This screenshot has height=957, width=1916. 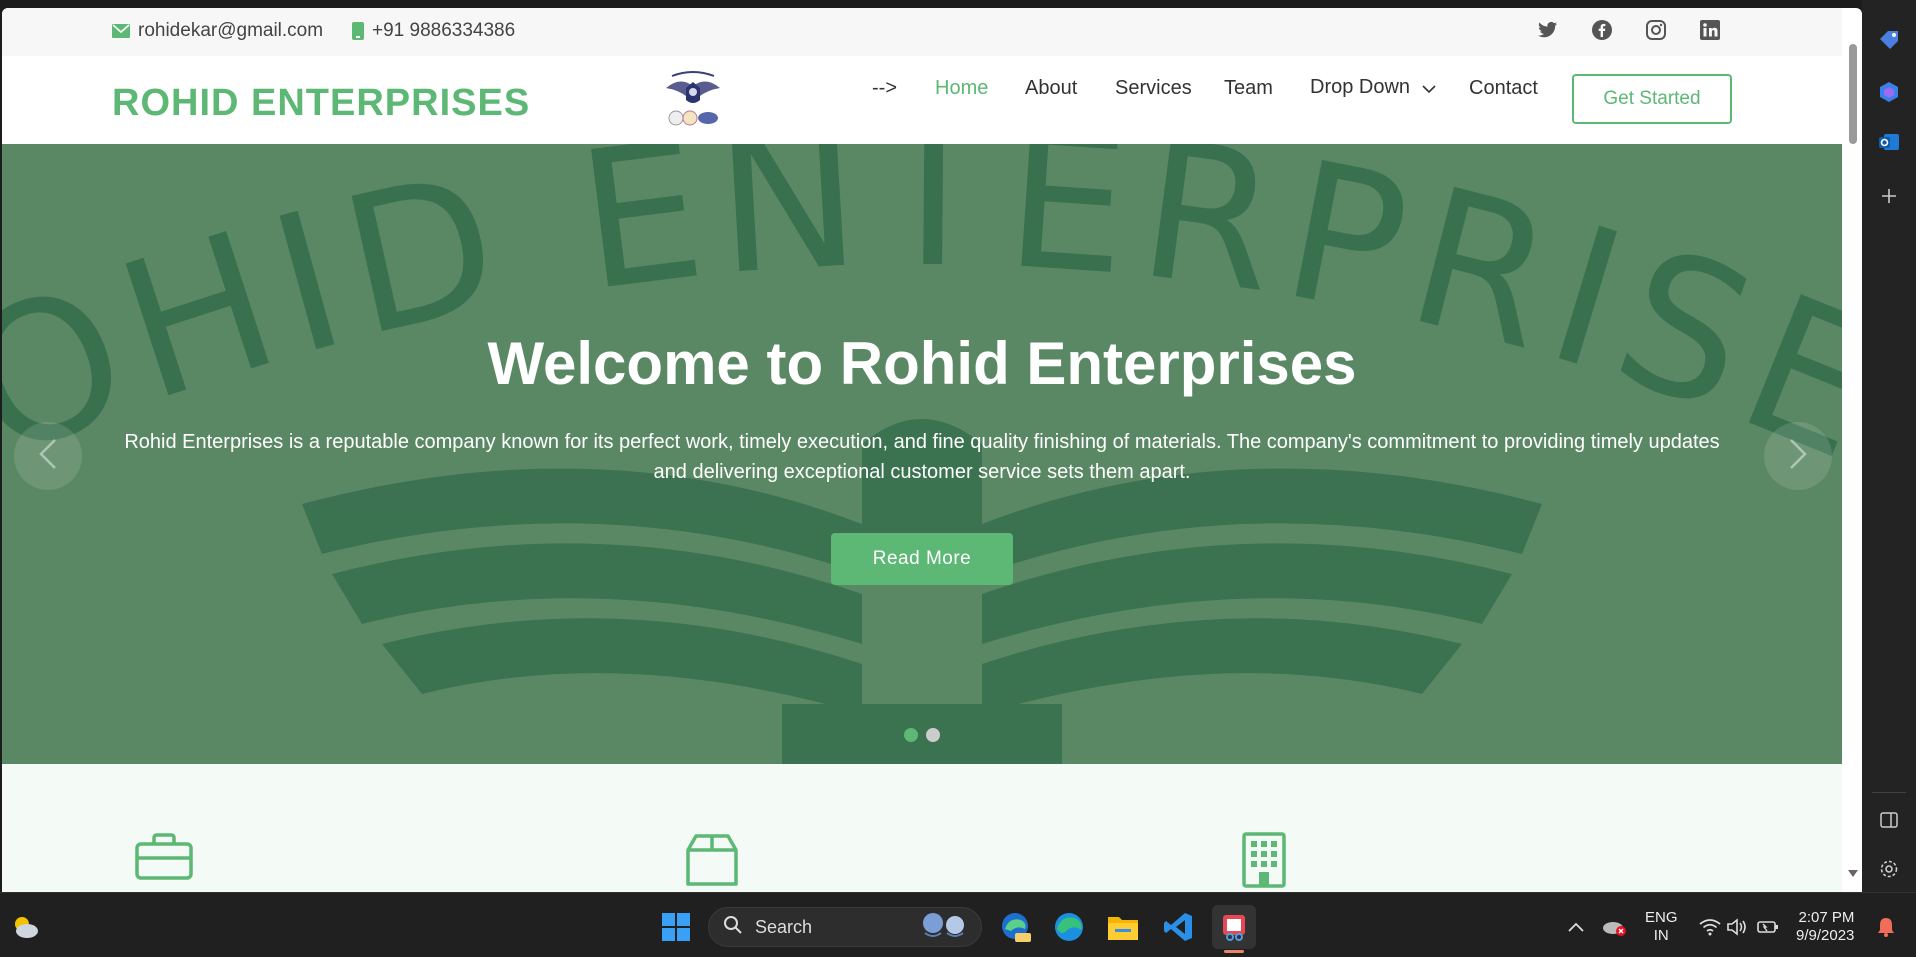 What do you see at coordinates (1889, 792) in the screenshot?
I see `sidebar-divider` at bounding box center [1889, 792].